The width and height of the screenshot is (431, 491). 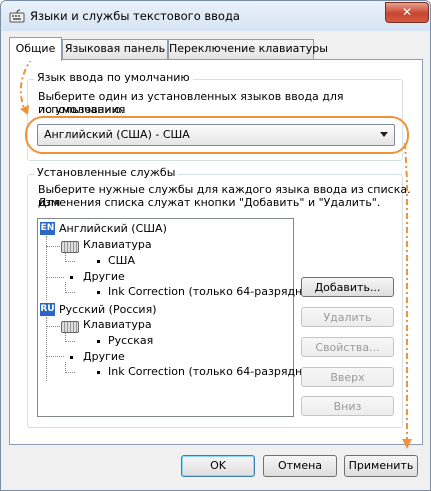 I want to click on tab-general-label: Общие, so click(x=35, y=48).